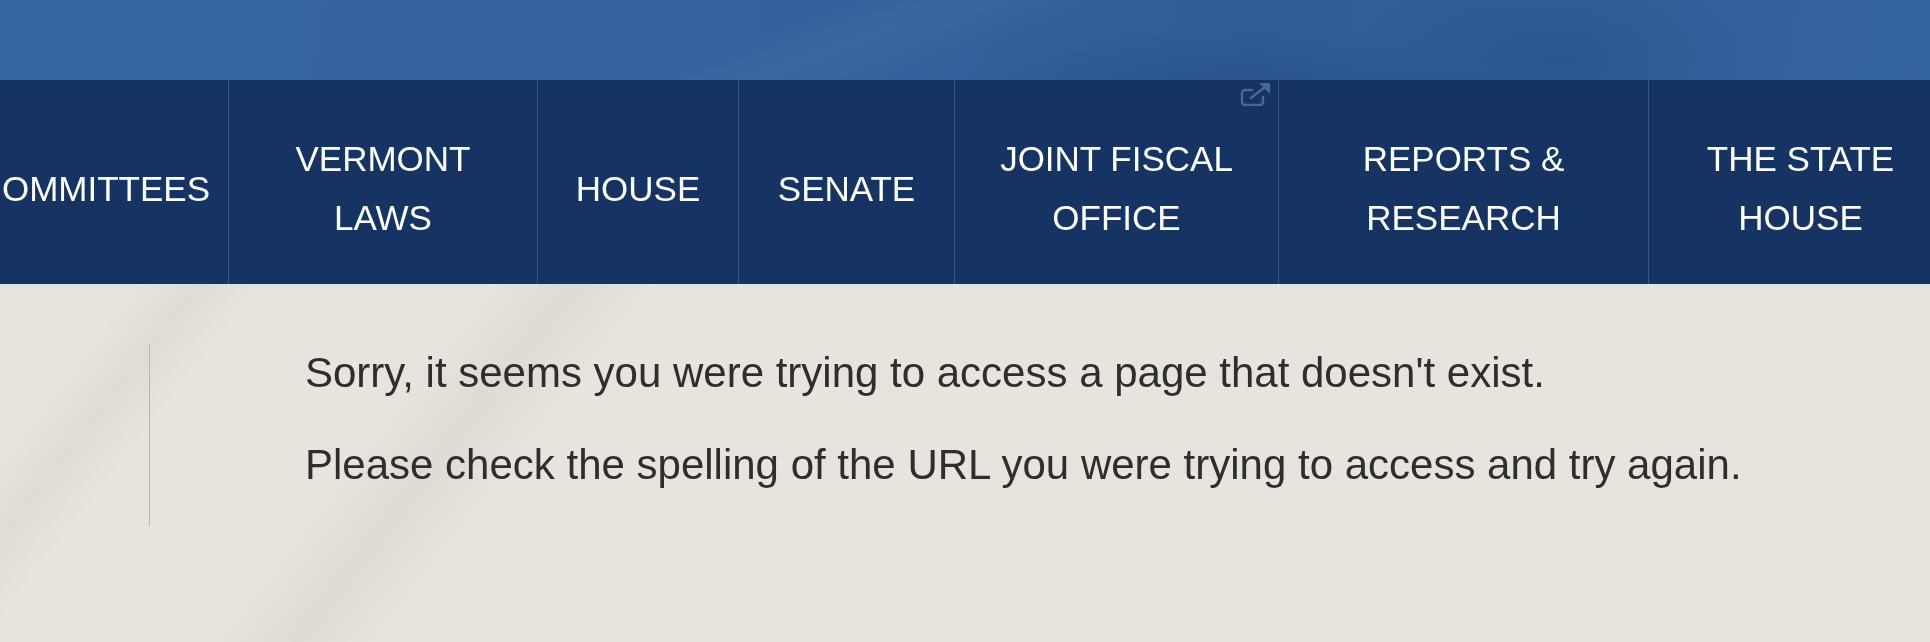 Image resolution: width=1930 pixels, height=642 pixels. I want to click on nav-link: OMMITTEES, so click(114, 182).